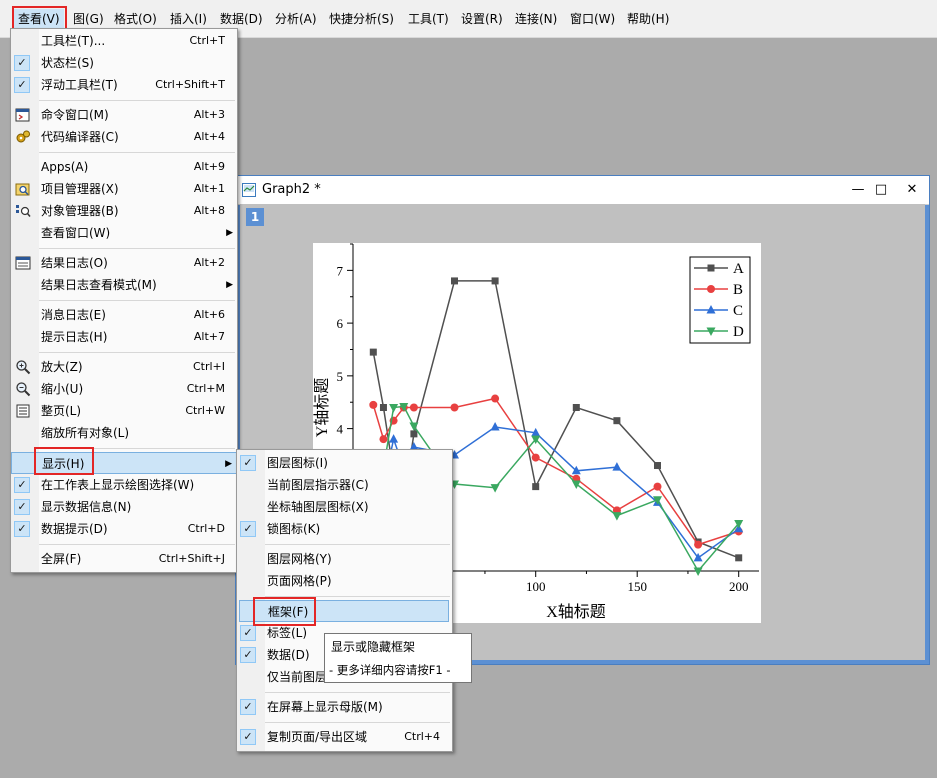 The height and width of the screenshot is (778, 937). Describe the element at coordinates (88, 19) in the screenshot. I see `menu-graph: 图(G)` at that location.